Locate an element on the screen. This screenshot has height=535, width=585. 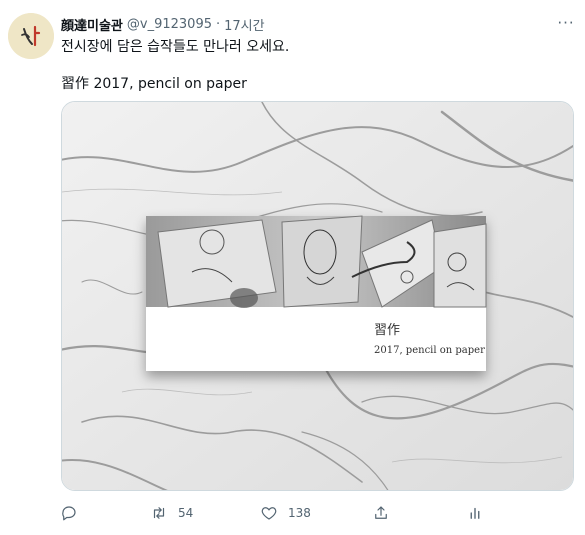
like-count: 138 is located at coordinates (299, 513).